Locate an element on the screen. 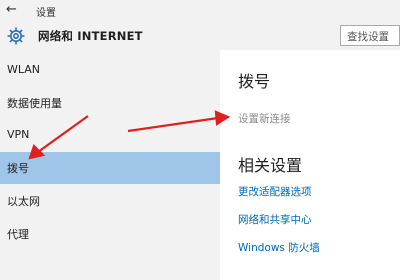 The width and height of the screenshot is (400, 280). section-heading-dialup: 拨号 is located at coordinates (254, 81).